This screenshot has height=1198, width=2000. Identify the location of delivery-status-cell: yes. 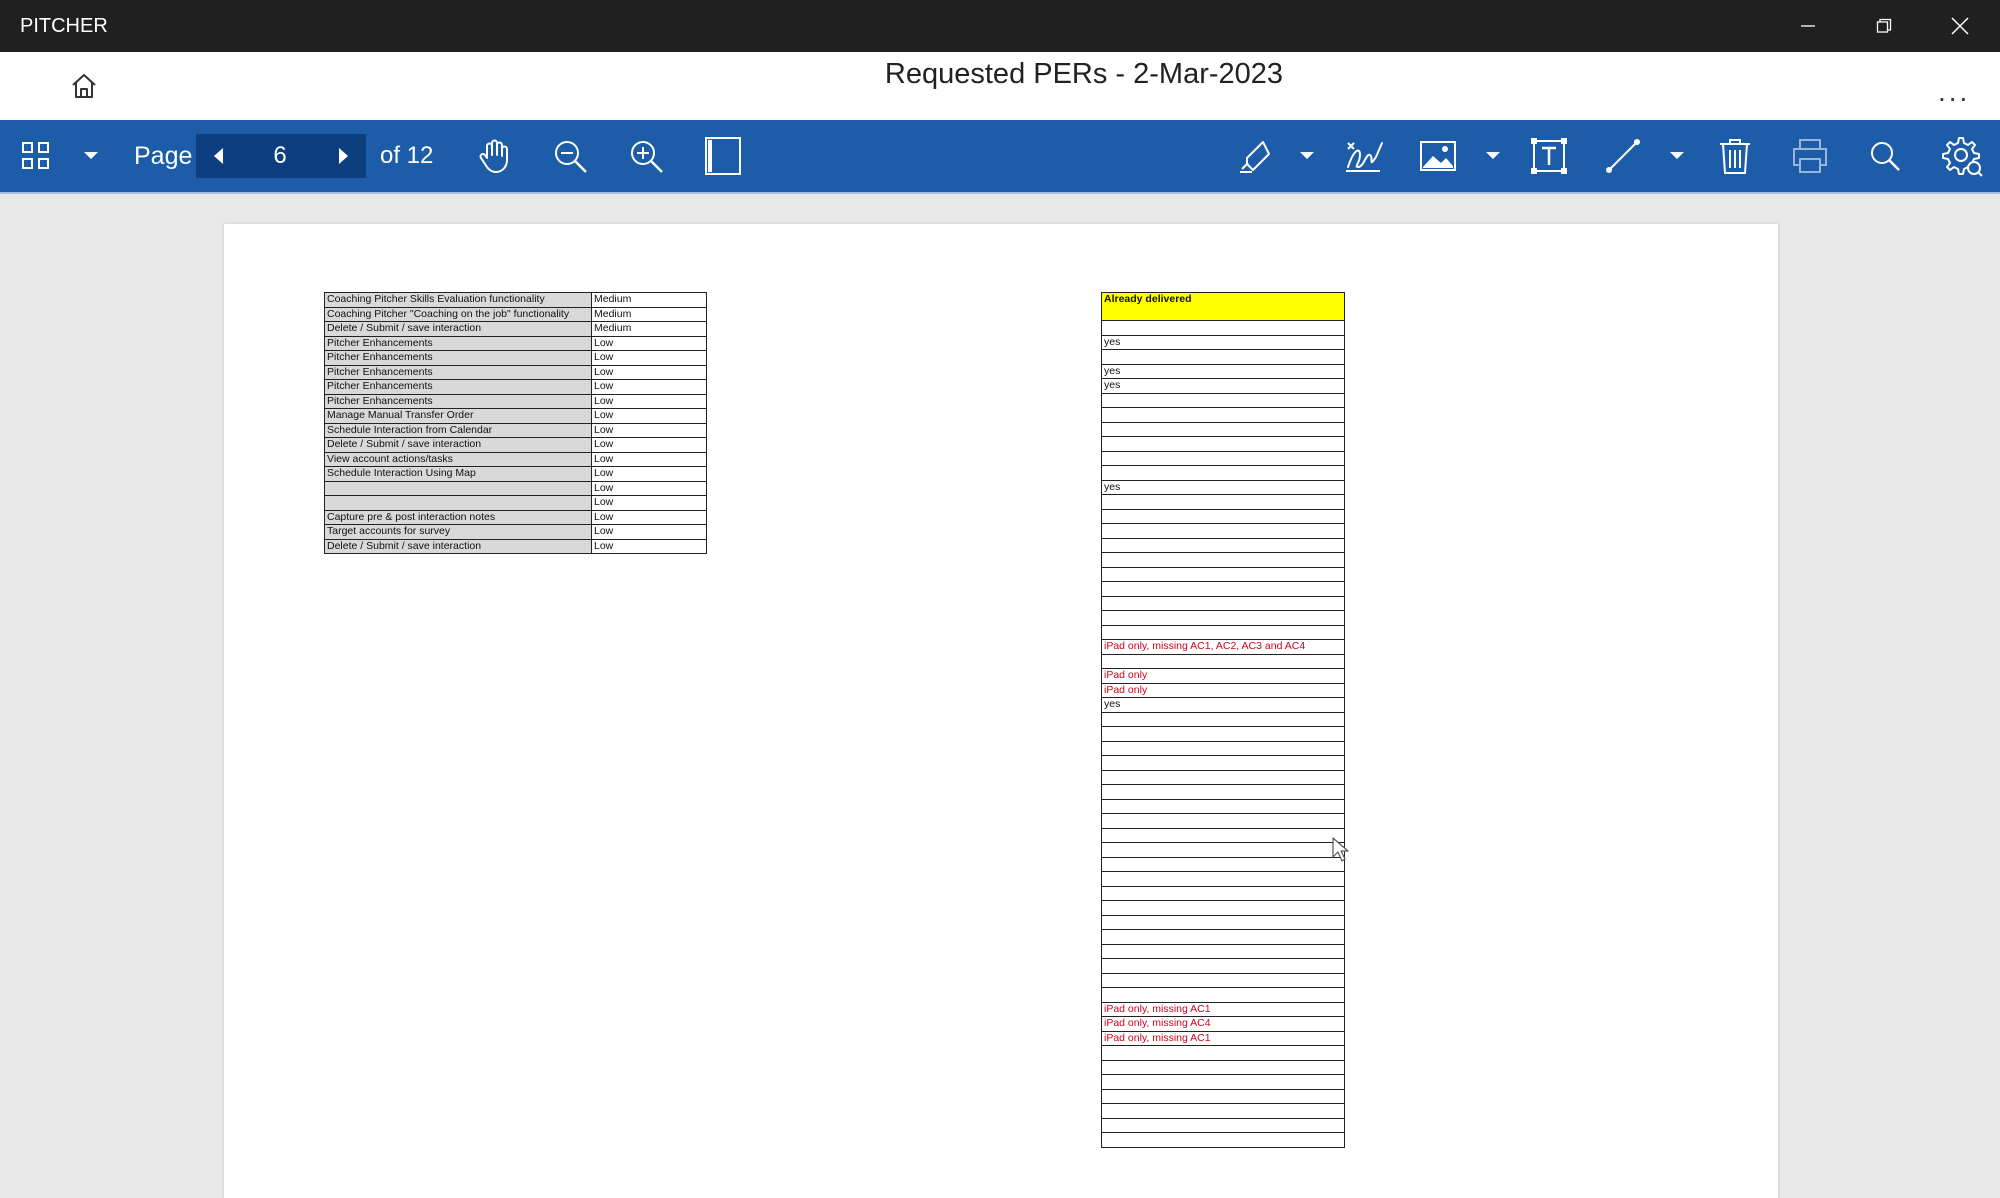
(1223, 705).